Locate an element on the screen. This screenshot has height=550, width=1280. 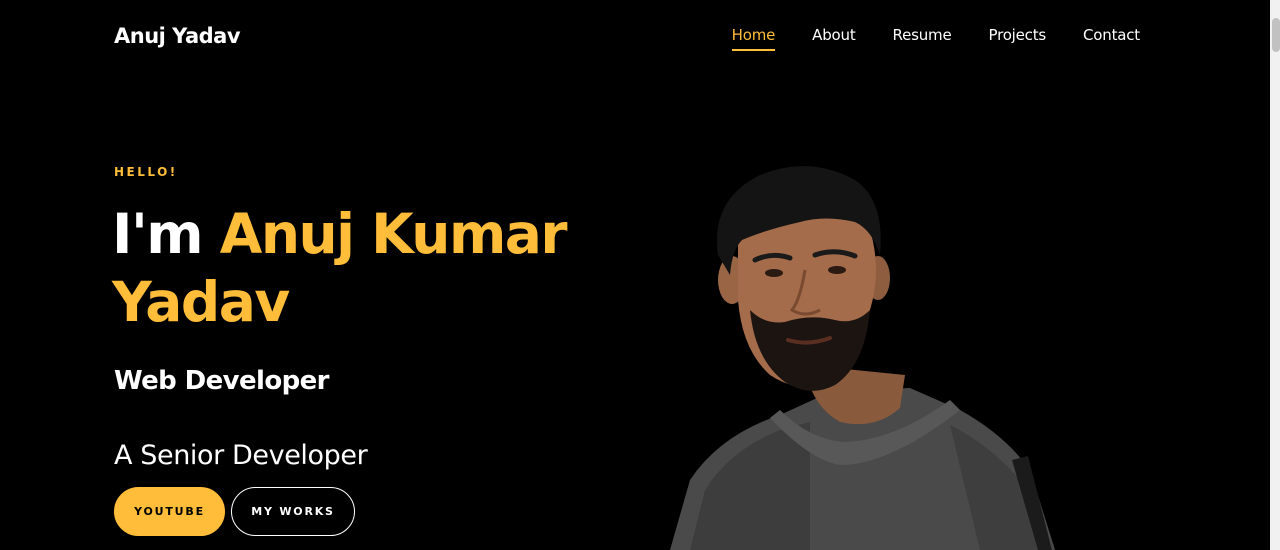
scrollbar-thumb is located at coordinates (1276, 35).